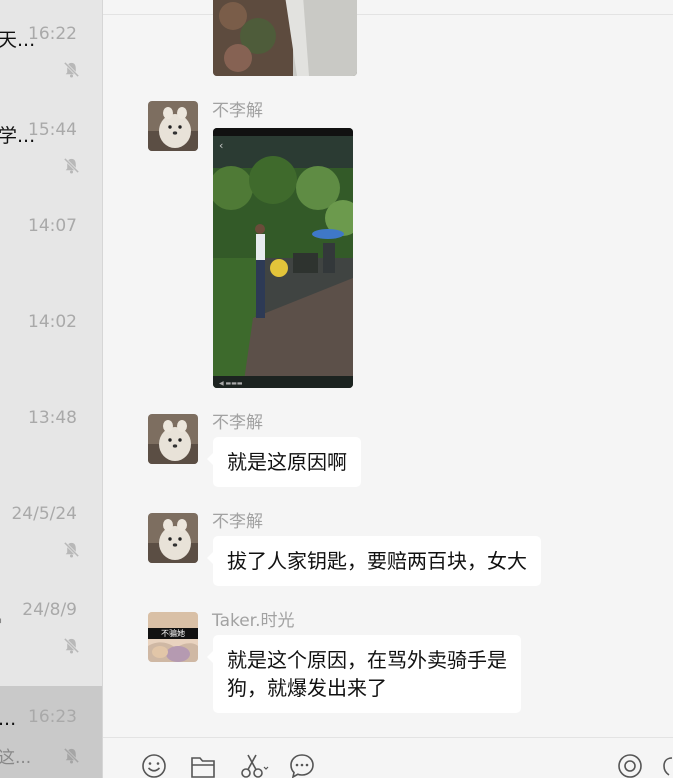  I want to click on conversation-item: 天... 16:22, so click(51, 48).